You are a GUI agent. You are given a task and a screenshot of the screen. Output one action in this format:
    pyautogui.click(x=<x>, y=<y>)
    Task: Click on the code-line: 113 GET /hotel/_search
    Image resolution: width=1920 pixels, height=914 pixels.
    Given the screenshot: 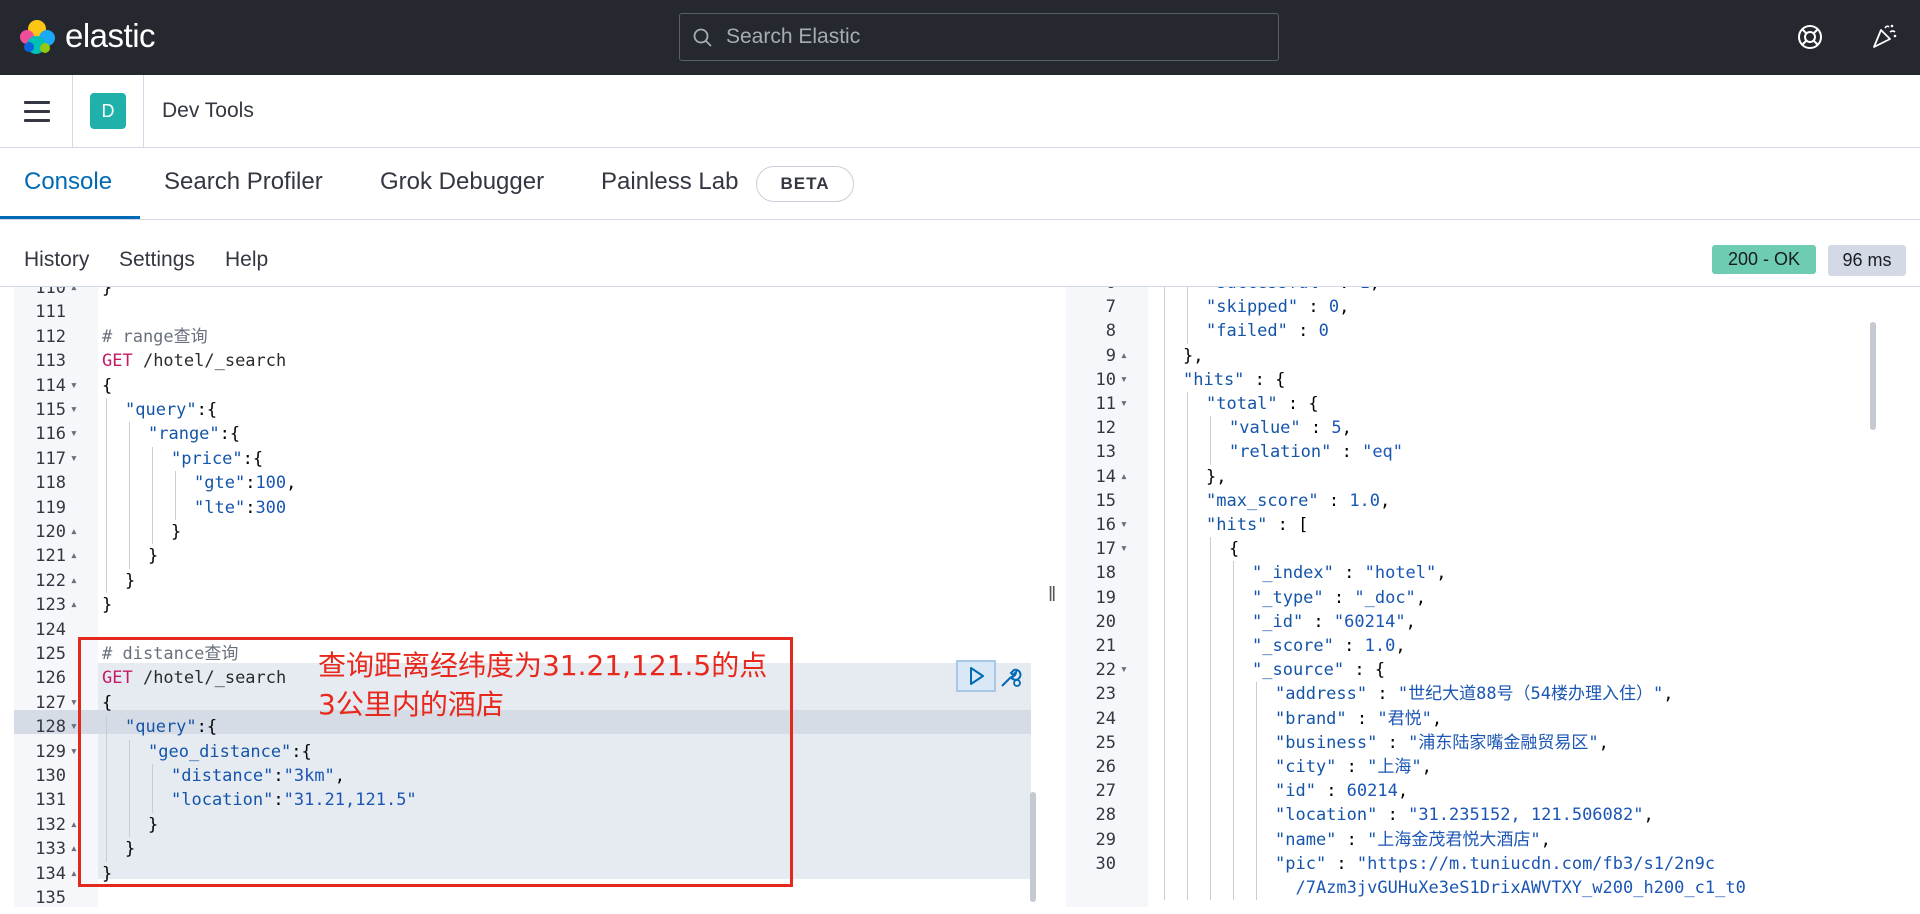 What is the action you would take?
    pyautogui.click(x=522, y=361)
    